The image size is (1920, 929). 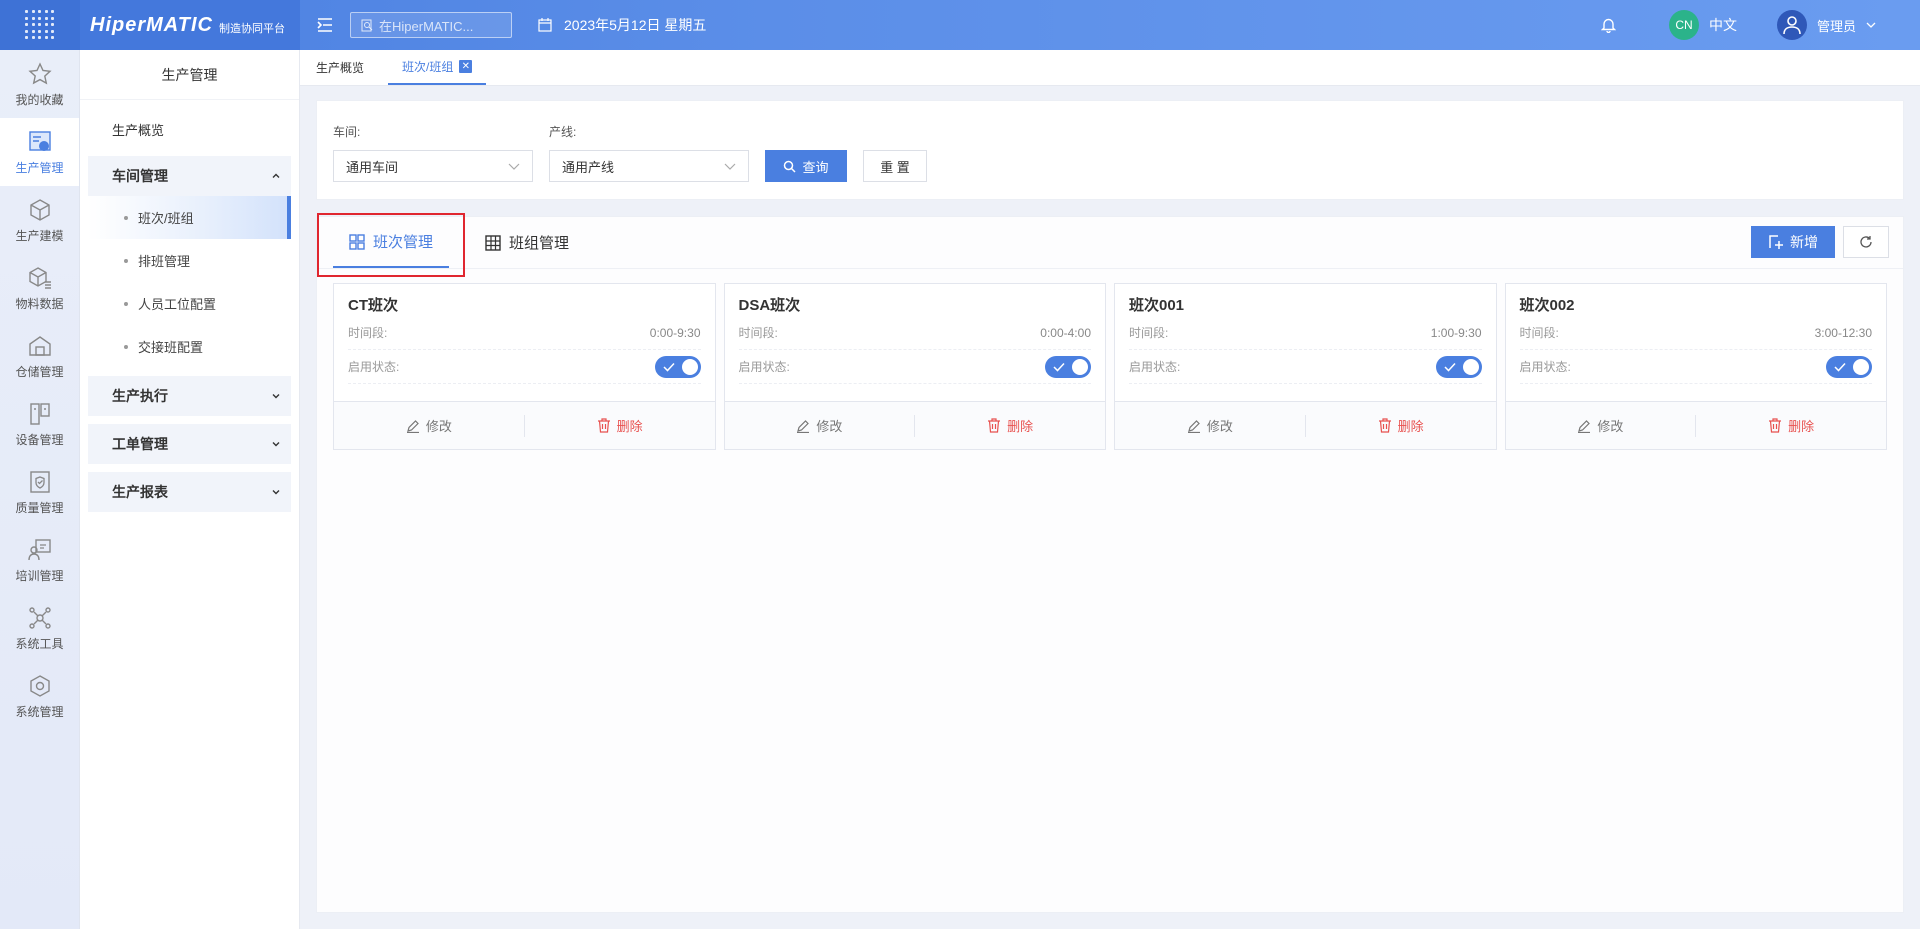 What do you see at coordinates (433, 166) in the screenshot?
I see `workshop-select: 通用车间` at bounding box center [433, 166].